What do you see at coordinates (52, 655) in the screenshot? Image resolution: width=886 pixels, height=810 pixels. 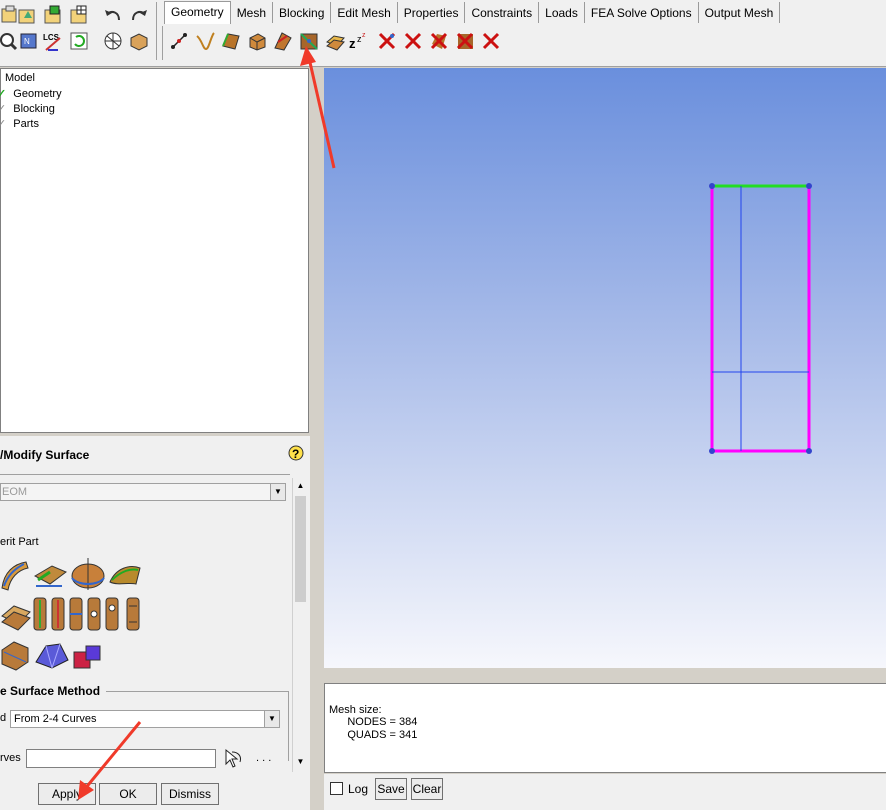 I see `surface-from-mesh-icon` at bounding box center [52, 655].